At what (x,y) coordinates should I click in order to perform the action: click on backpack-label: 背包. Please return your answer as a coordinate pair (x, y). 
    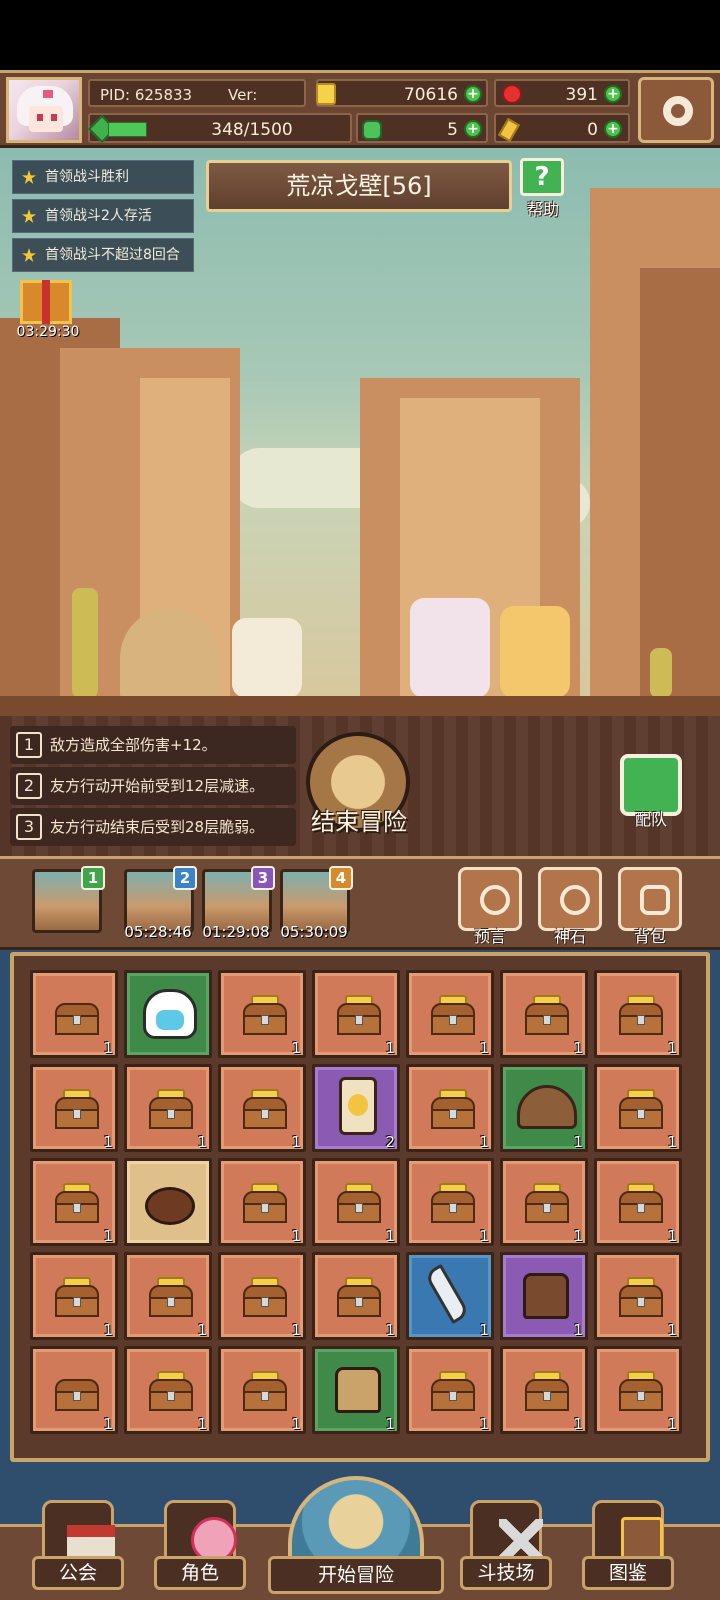
    Looking at the image, I should click on (649, 936).